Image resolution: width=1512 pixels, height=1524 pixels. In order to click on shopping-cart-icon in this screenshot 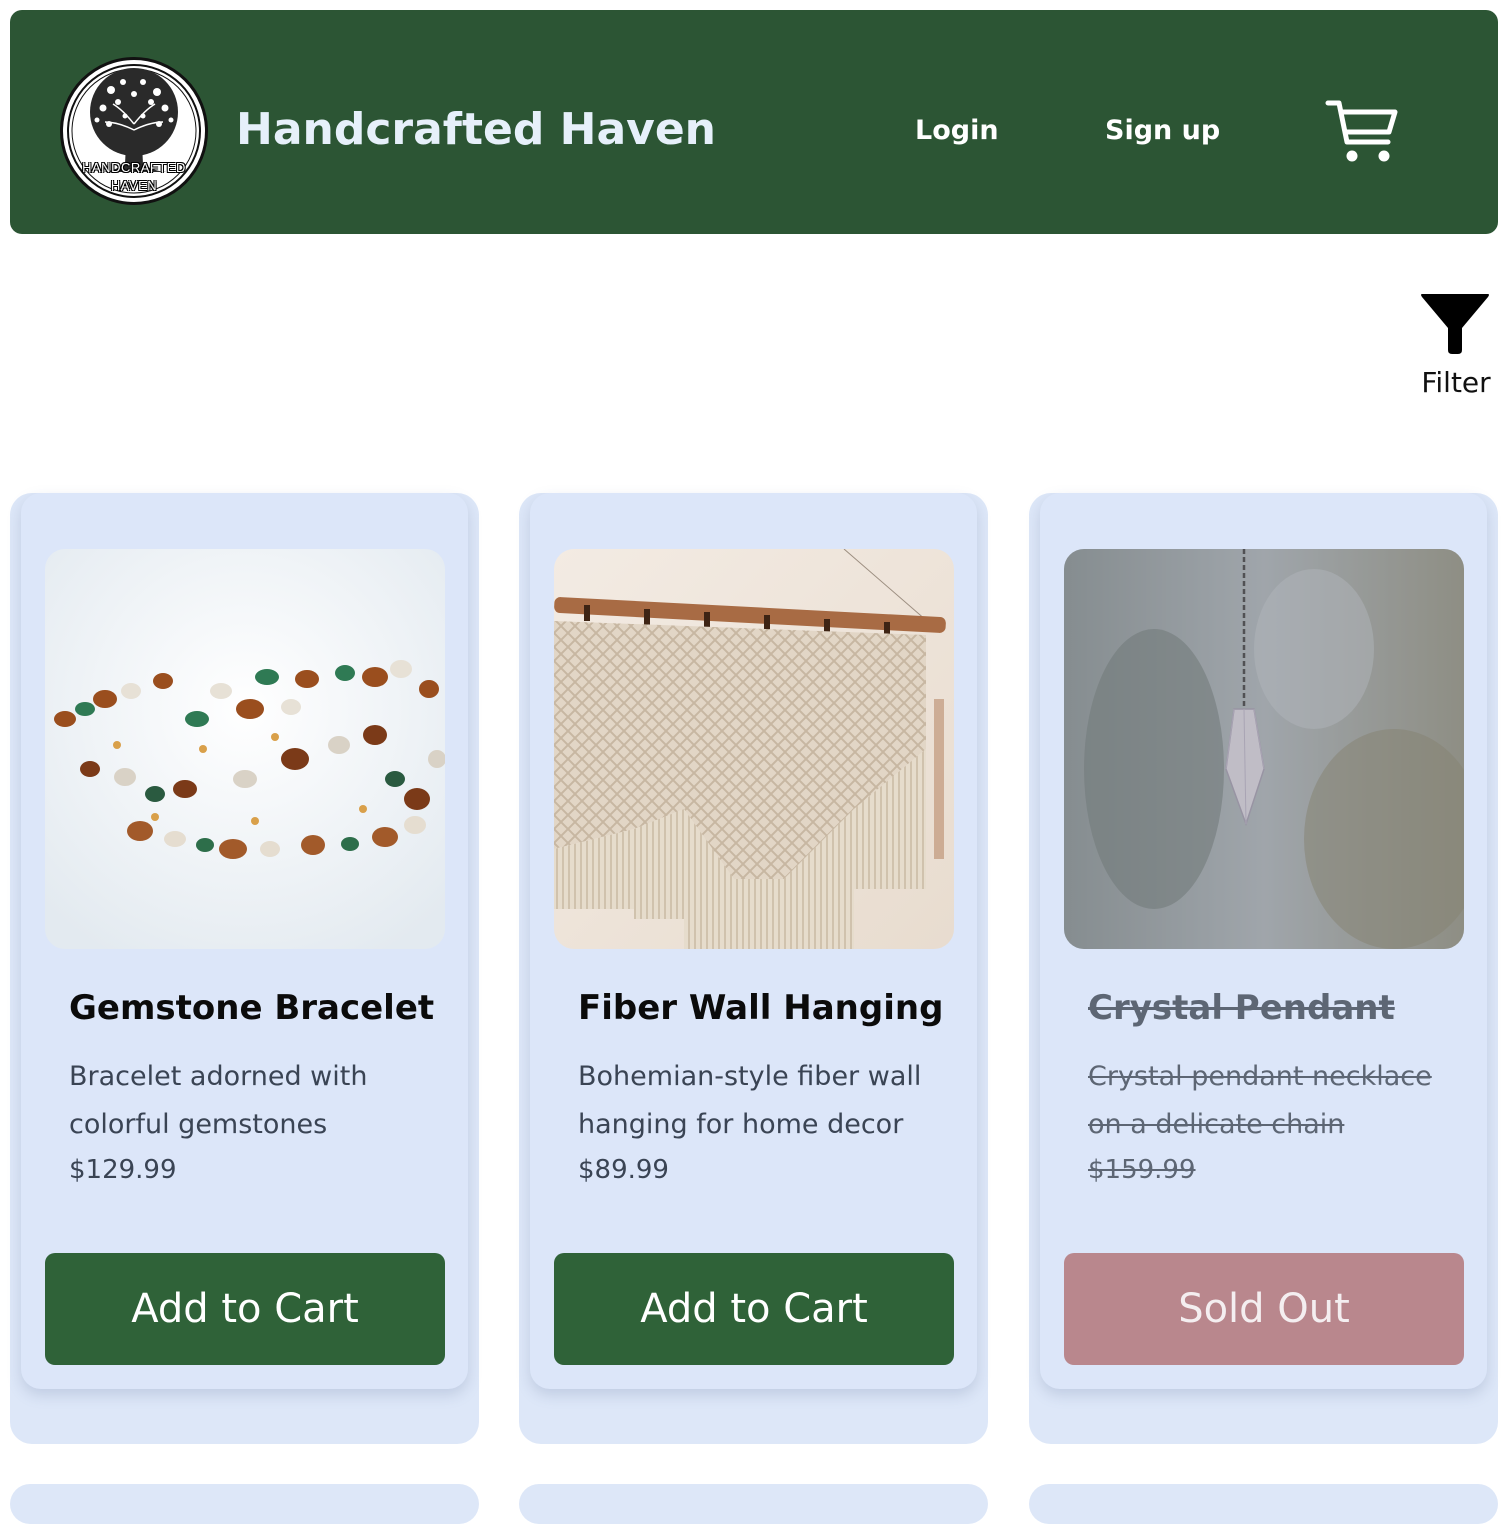, I will do `click(1362, 132)`.